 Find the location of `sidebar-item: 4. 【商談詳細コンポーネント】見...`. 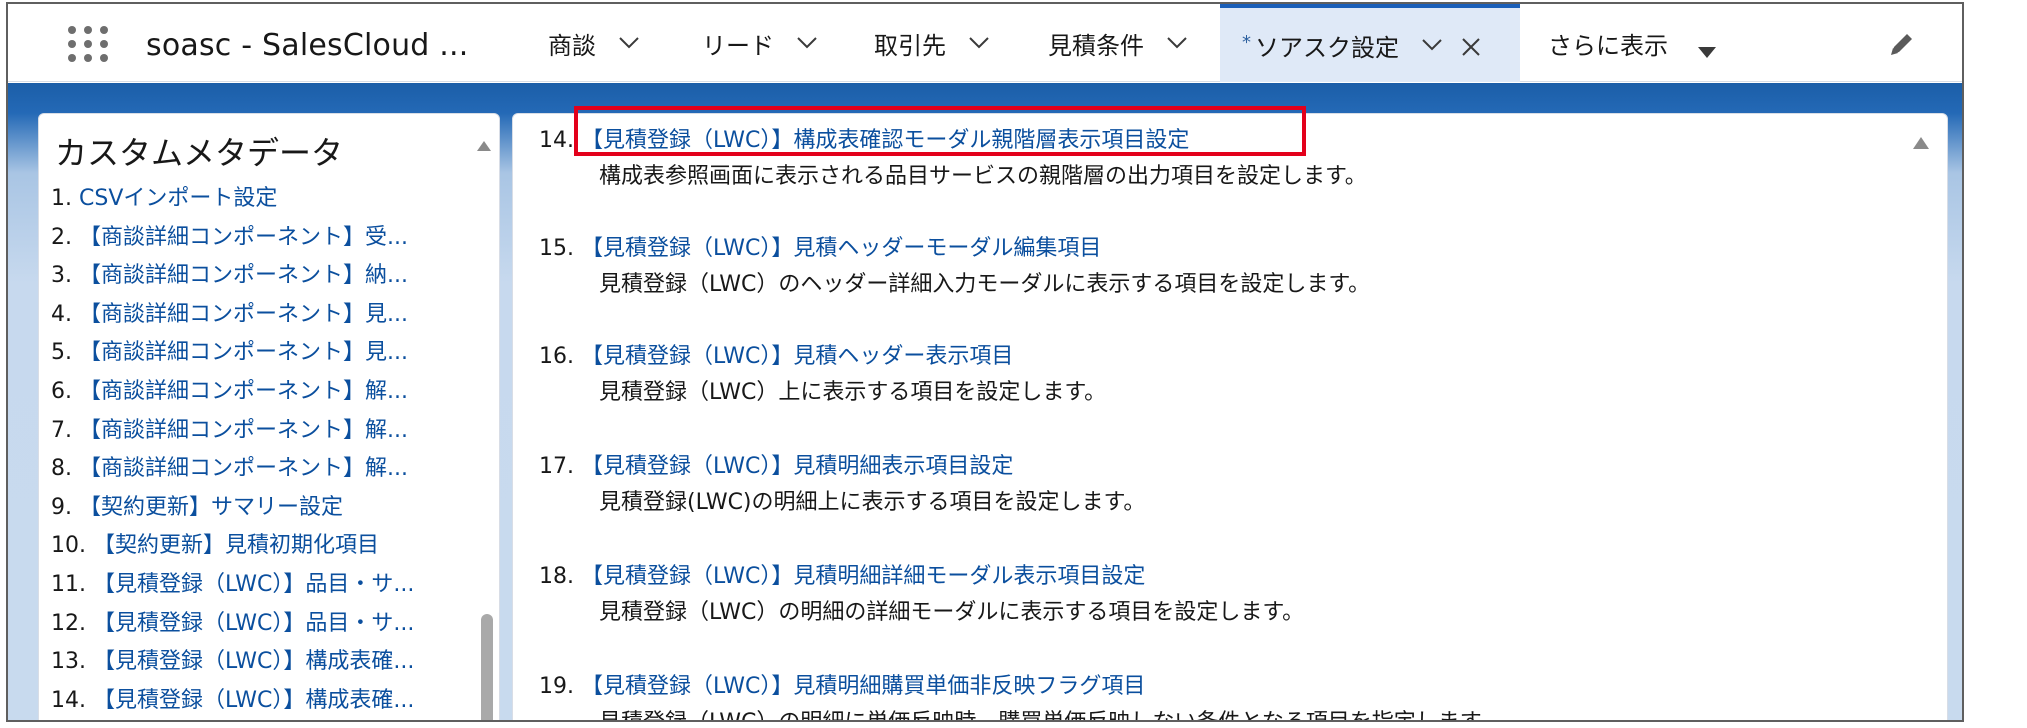

sidebar-item: 4. 【商談詳細コンポーネント】見... is located at coordinates (271, 315).